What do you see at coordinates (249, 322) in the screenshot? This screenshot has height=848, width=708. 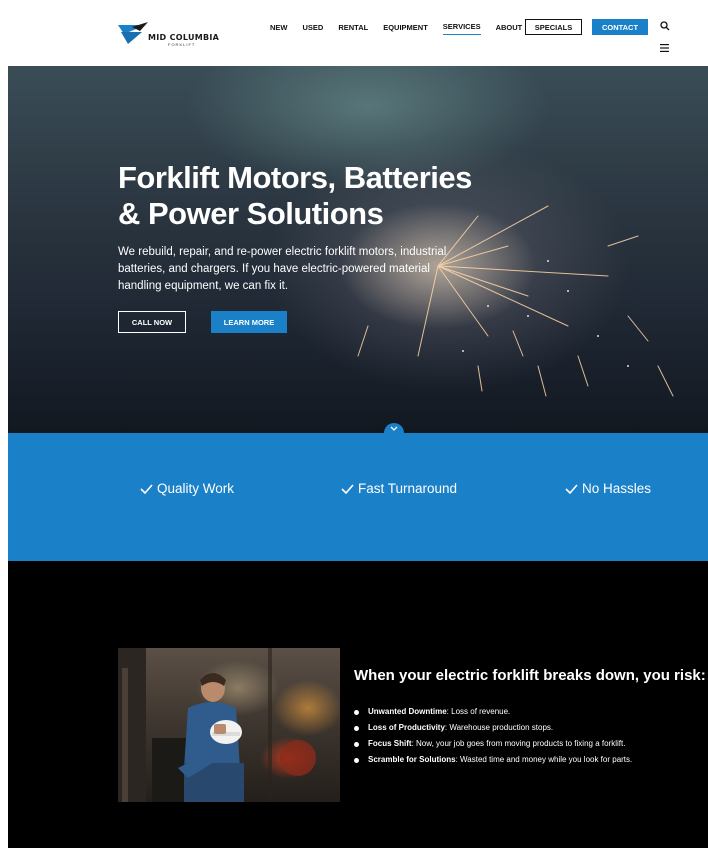 I see `learn-more-button: LEARN MORE` at bounding box center [249, 322].